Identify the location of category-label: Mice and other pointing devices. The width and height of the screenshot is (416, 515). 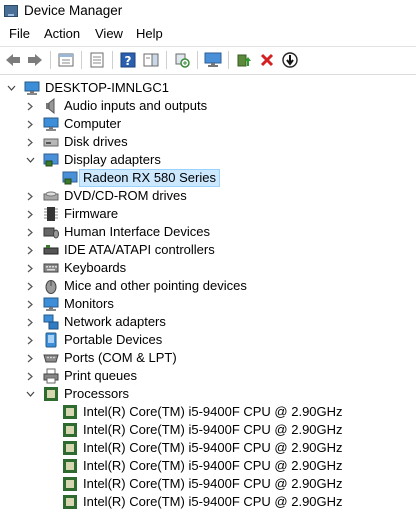
(155, 285).